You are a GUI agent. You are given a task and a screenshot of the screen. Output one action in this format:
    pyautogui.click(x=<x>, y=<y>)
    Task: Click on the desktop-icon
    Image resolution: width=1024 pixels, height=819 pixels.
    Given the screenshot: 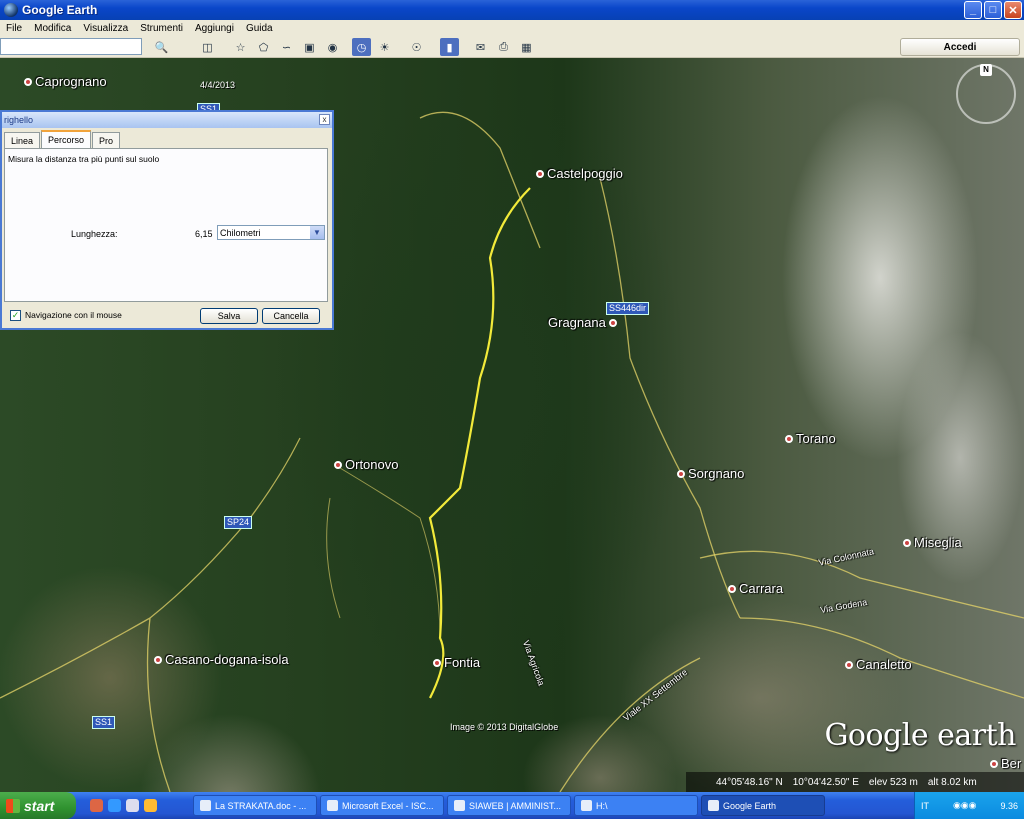 What is the action you would take?
    pyautogui.click(x=132, y=805)
    